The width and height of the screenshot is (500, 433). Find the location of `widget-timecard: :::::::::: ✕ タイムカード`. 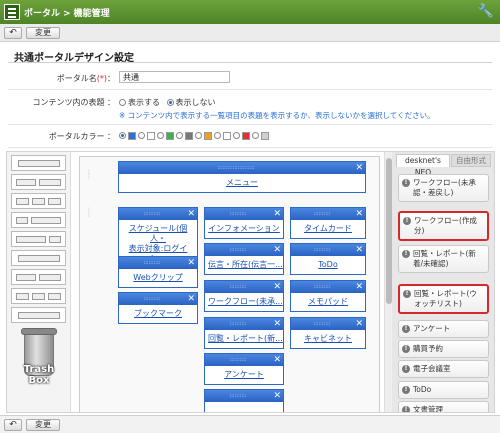

widget-timecard: :::::::::: ✕ タイムカード is located at coordinates (328, 223).